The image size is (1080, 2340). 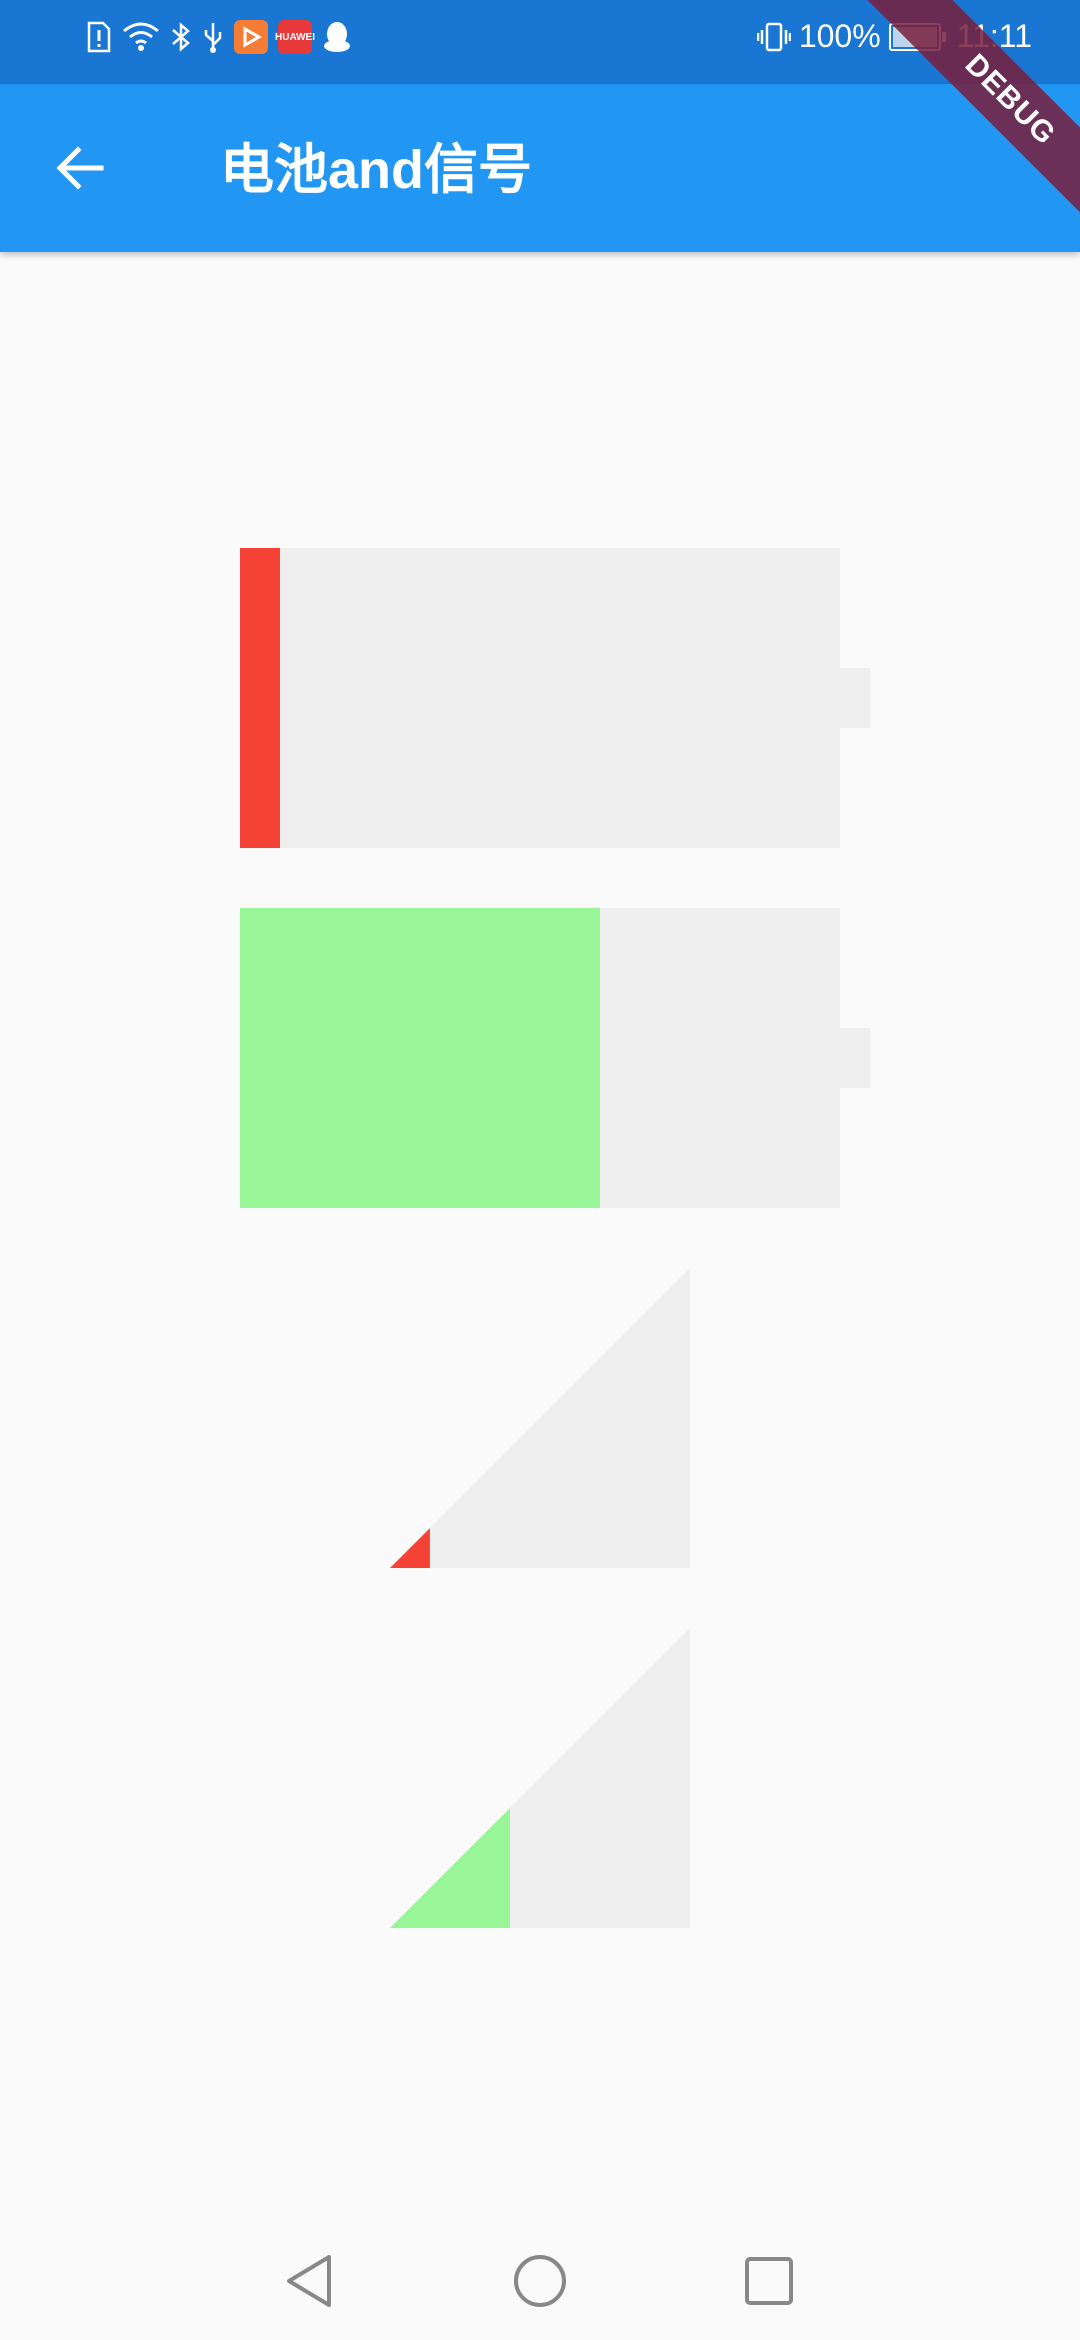 What do you see at coordinates (450, 1868) in the screenshot?
I see `signal-level-fill` at bounding box center [450, 1868].